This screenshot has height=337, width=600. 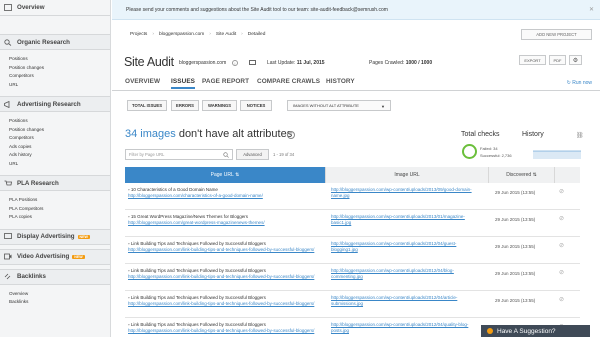 What do you see at coordinates (532, 60) in the screenshot?
I see `export-button: EXPORT` at bounding box center [532, 60].